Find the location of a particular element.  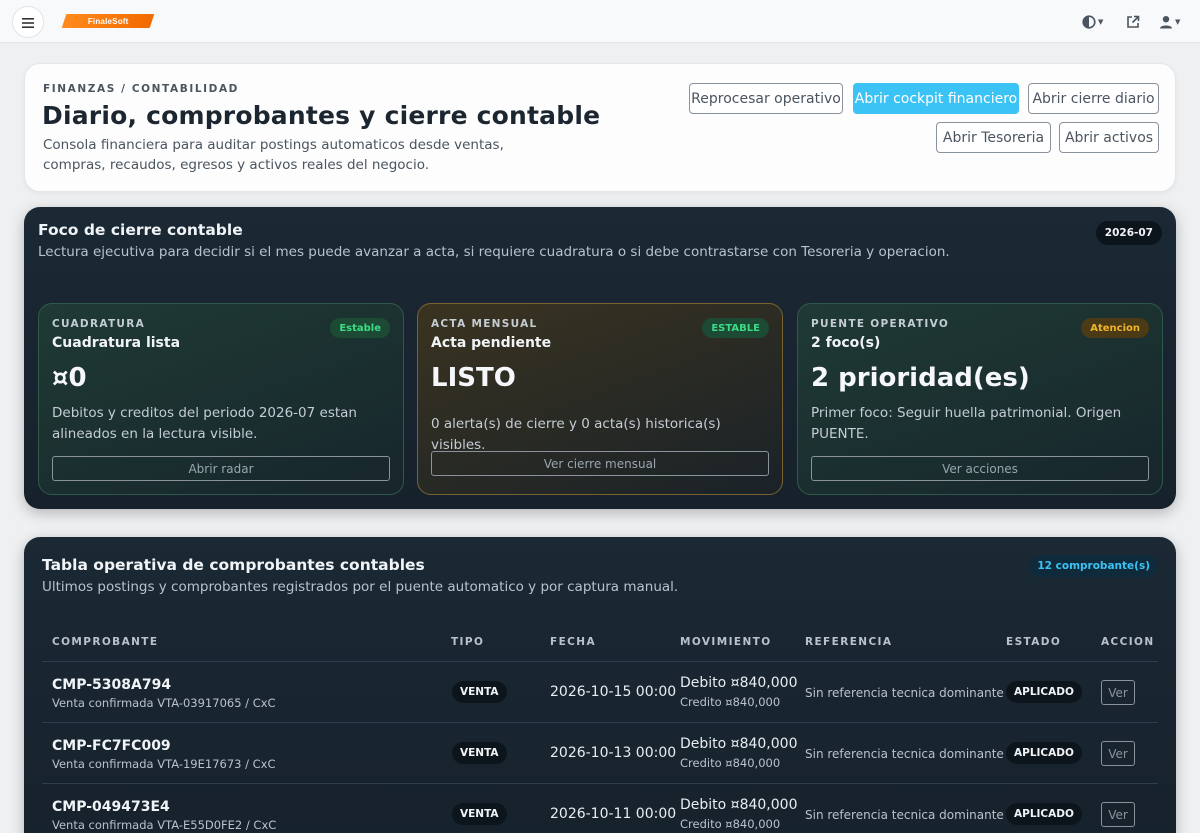

user-menu-button: ▼ is located at coordinates (1169, 22).